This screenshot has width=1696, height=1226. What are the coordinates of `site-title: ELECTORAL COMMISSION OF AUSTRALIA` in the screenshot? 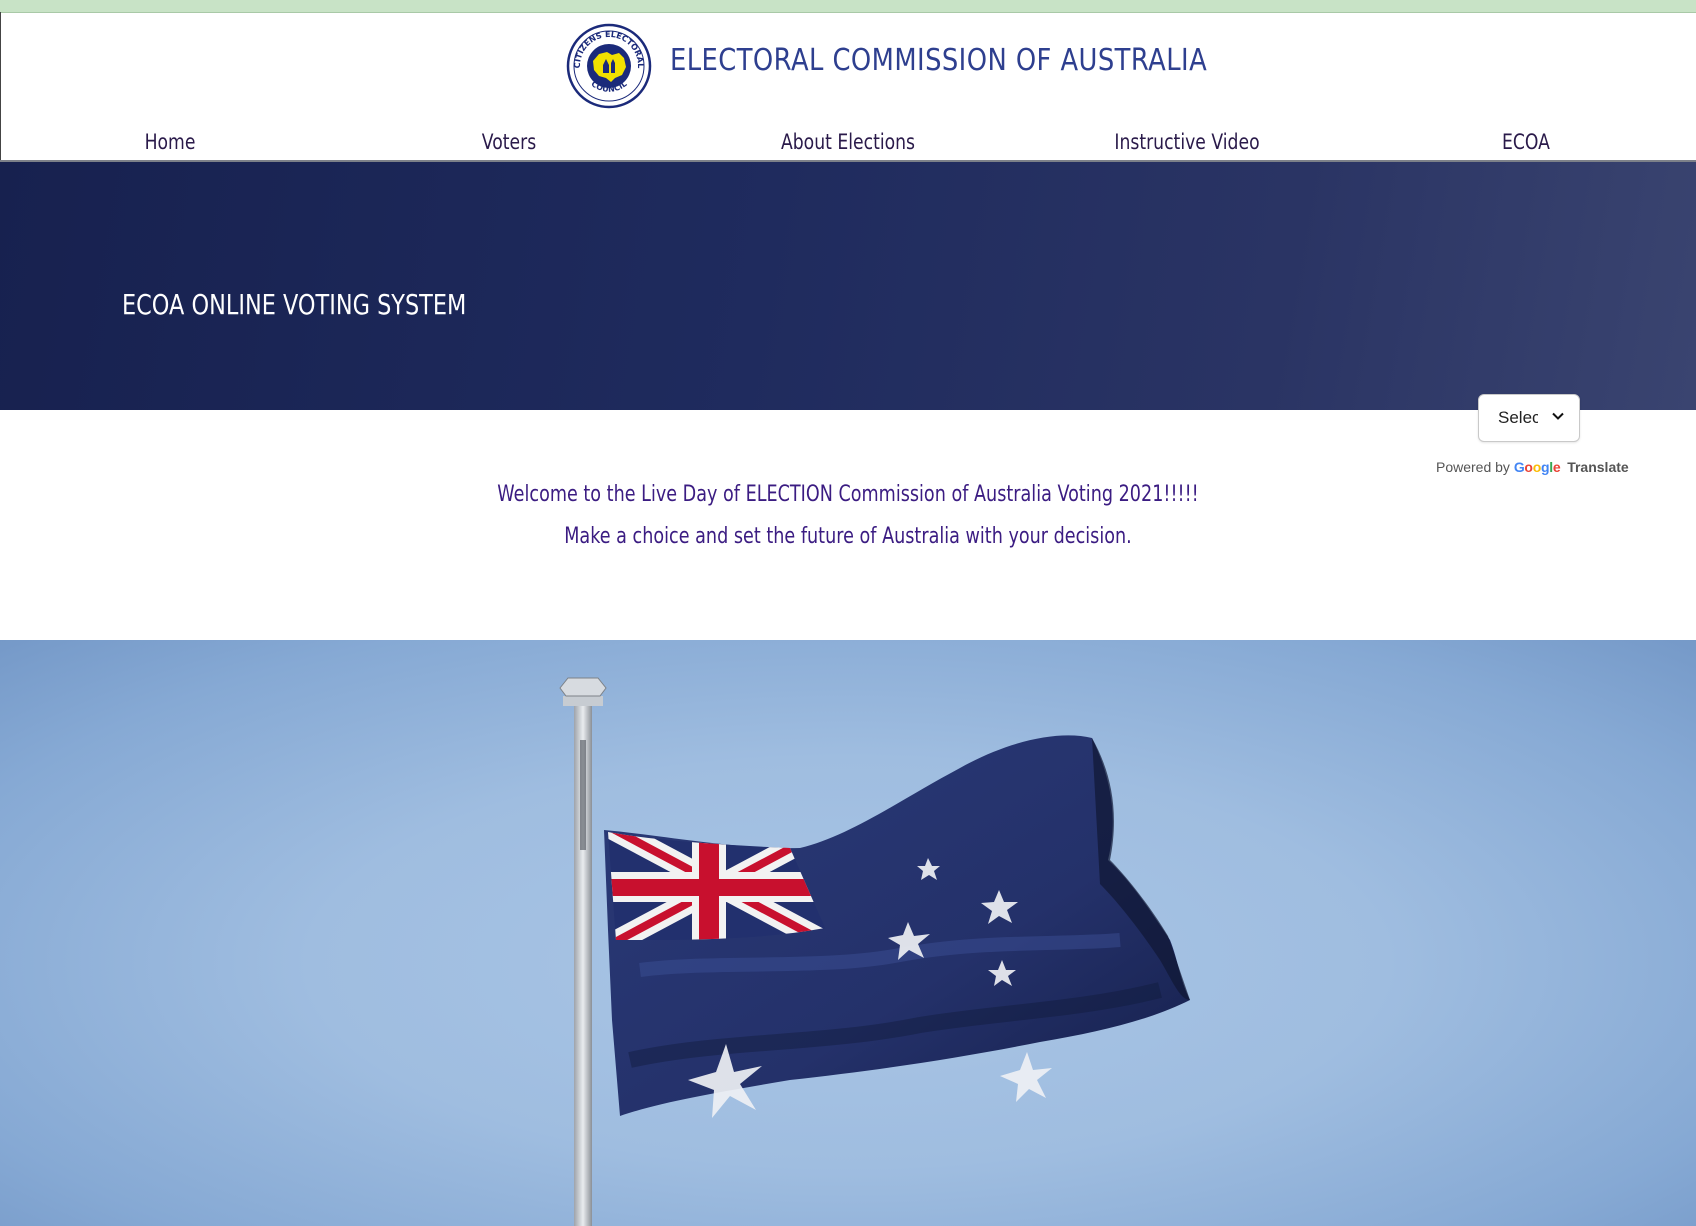 It's located at (938, 60).